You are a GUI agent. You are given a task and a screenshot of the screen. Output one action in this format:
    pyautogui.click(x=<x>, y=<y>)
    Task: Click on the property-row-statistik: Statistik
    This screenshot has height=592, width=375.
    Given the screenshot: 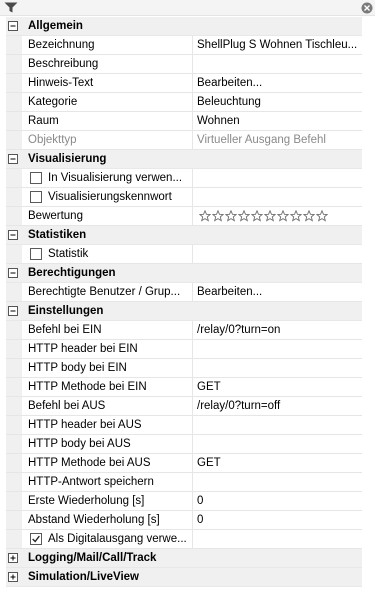 What is the action you would take?
    pyautogui.click(x=184, y=254)
    